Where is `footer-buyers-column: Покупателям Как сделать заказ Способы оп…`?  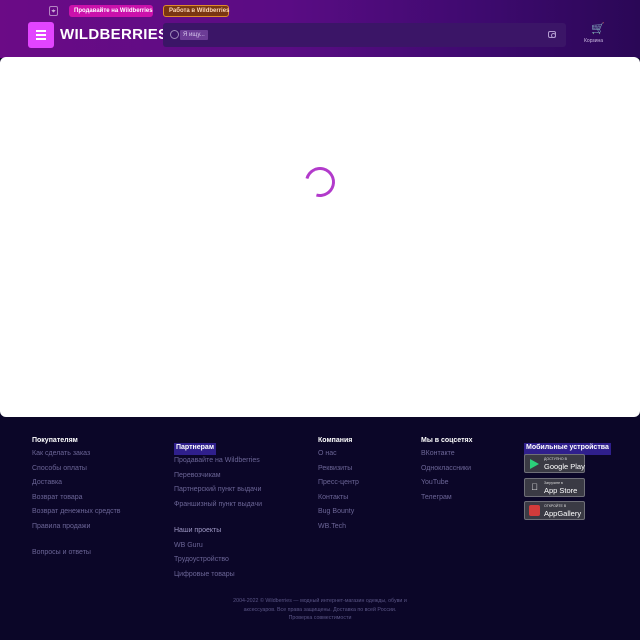
footer-buyers-column: Покупателям Как сделать заказ Способы оп… is located at coordinates (76, 499).